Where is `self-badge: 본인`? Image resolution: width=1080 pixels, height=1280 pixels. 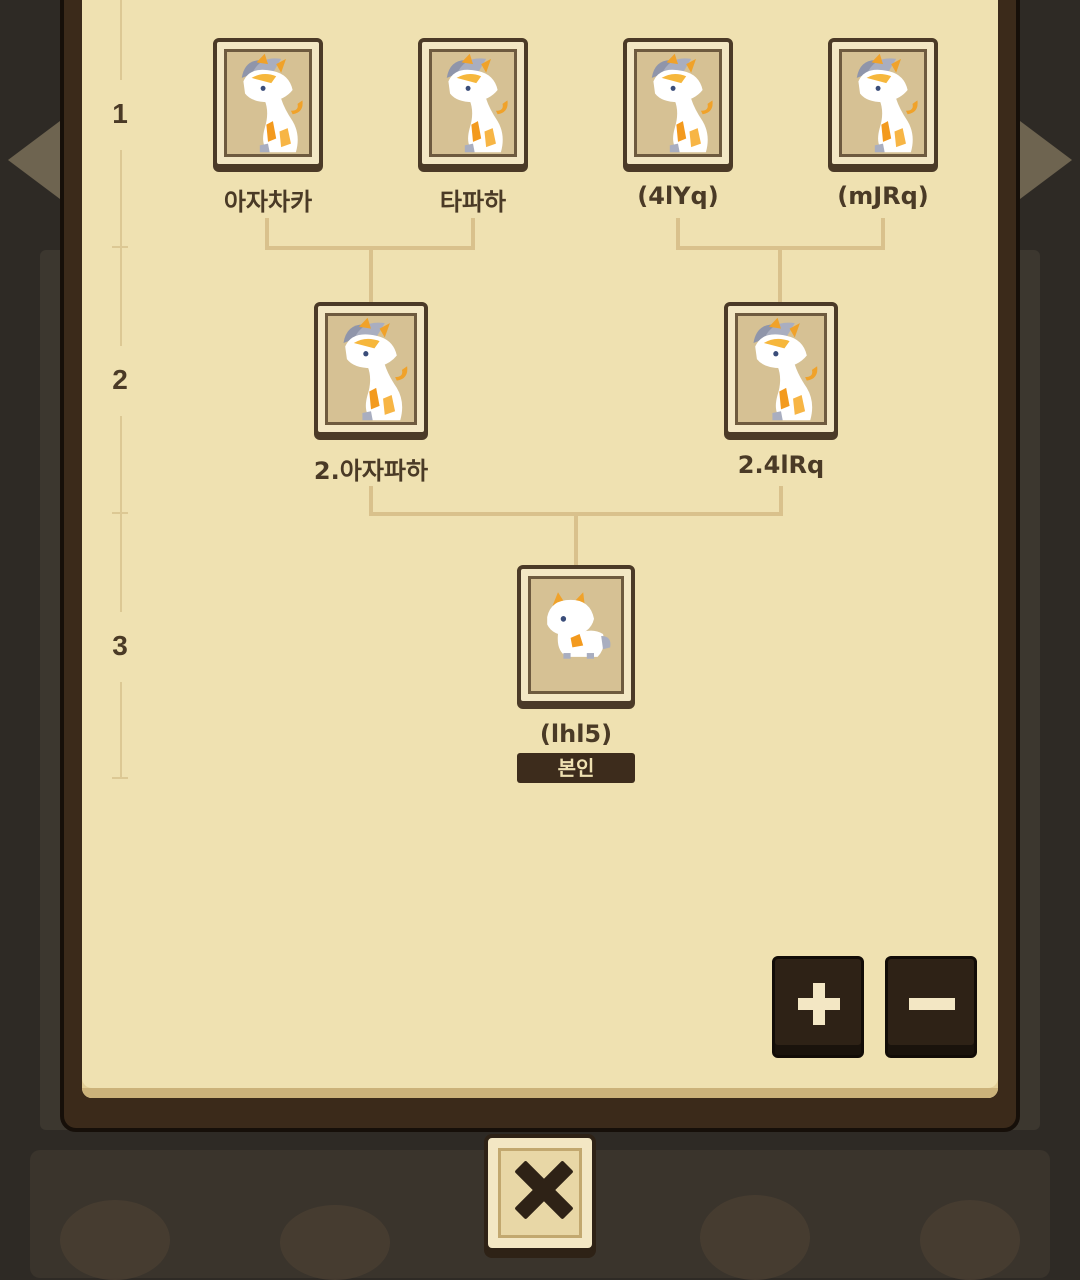
self-badge: 본인 is located at coordinates (576, 768).